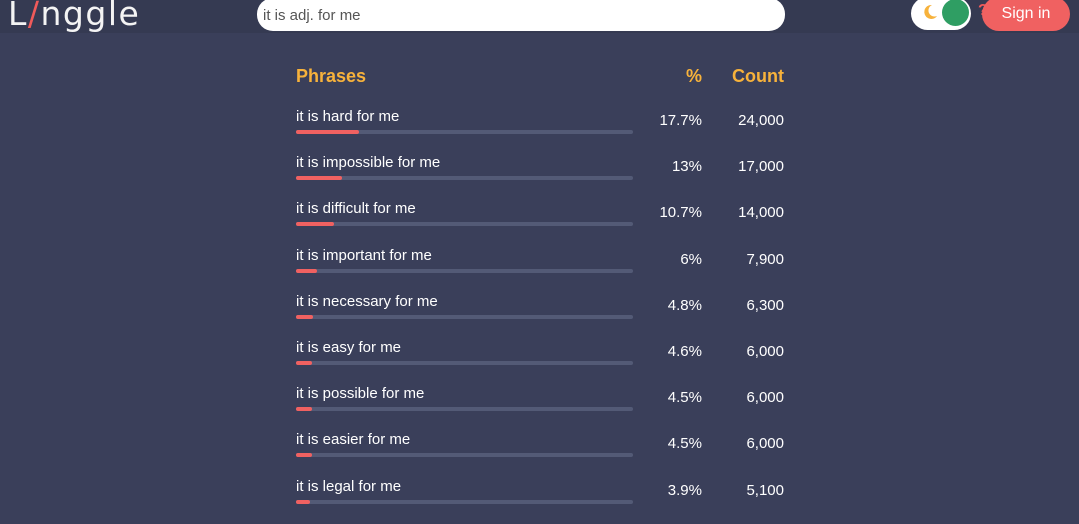 The height and width of the screenshot is (524, 1079). Describe the element at coordinates (761, 213) in the screenshot. I see `count-value: 14,000` at that location.